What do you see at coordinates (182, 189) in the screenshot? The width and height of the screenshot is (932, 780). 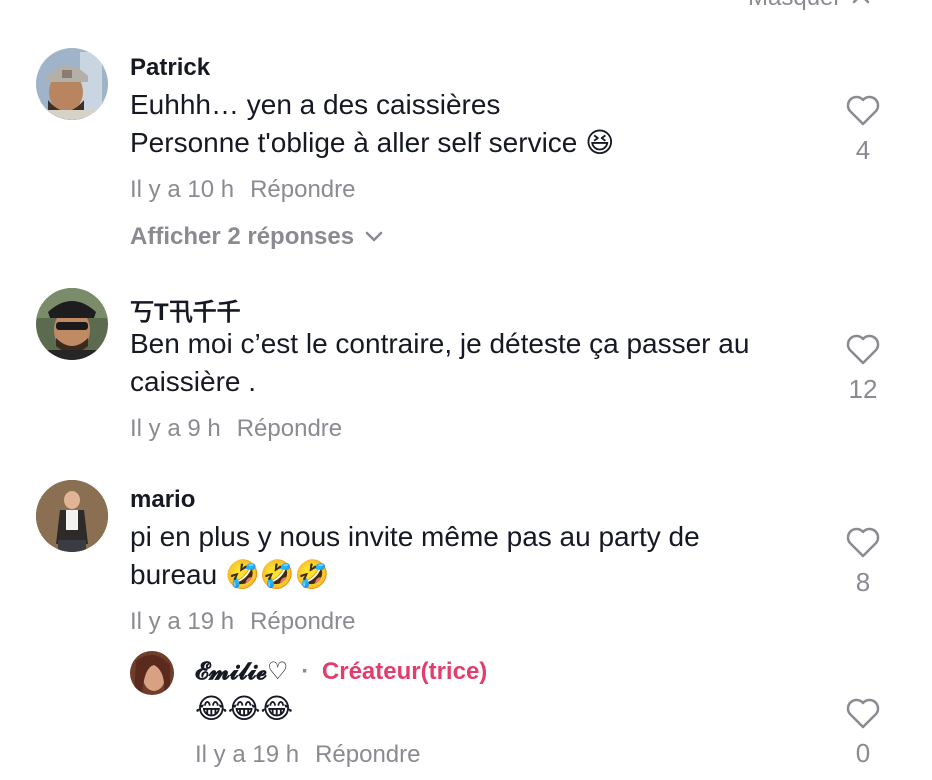 I see `comment-timestamp: Il y a 10 h` at bounding box center [182, 189].